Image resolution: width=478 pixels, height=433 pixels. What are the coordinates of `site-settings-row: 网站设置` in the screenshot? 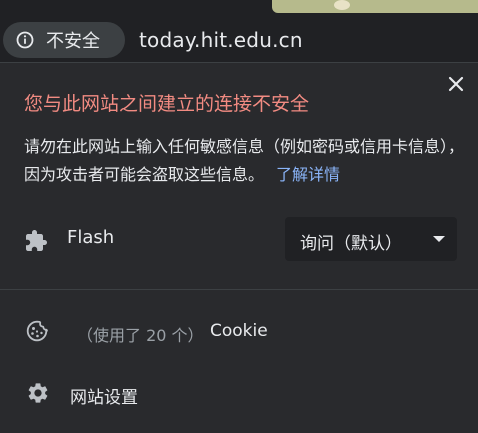 It's located at (239, 393).